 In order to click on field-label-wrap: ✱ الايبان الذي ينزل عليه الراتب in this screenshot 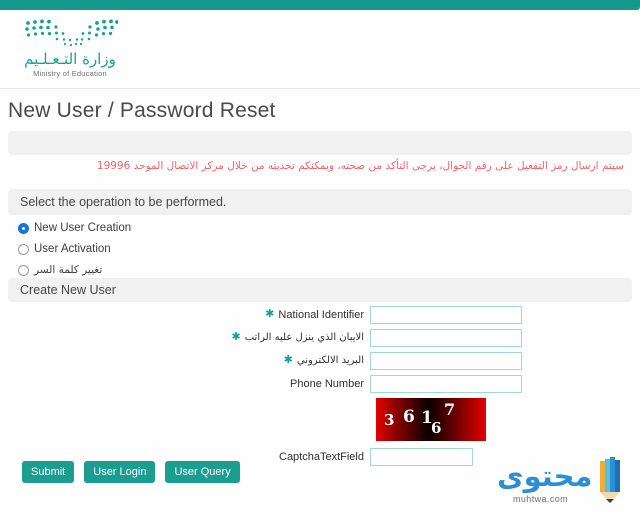, I will do `click(185, 337)`.